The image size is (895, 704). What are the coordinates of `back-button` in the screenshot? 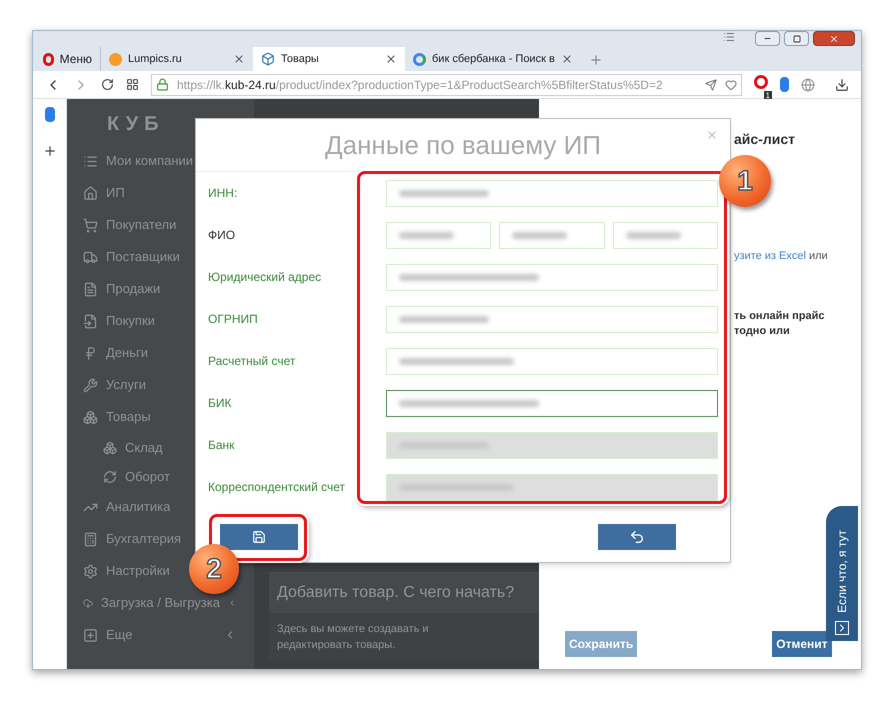 It's located at (637, 537).